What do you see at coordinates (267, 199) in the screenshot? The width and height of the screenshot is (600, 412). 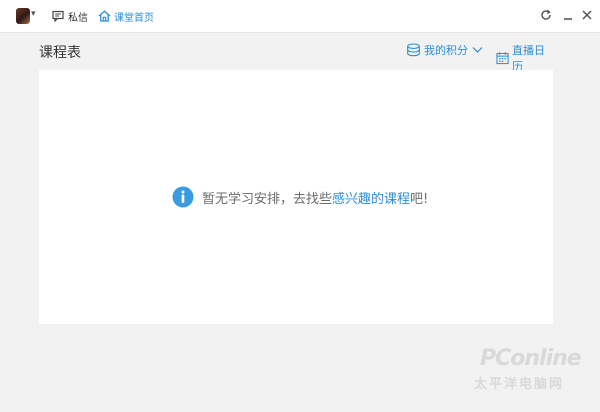 I see `empty-state-text: 暂无学习安排，去找些` at bounding box center [267, 199].